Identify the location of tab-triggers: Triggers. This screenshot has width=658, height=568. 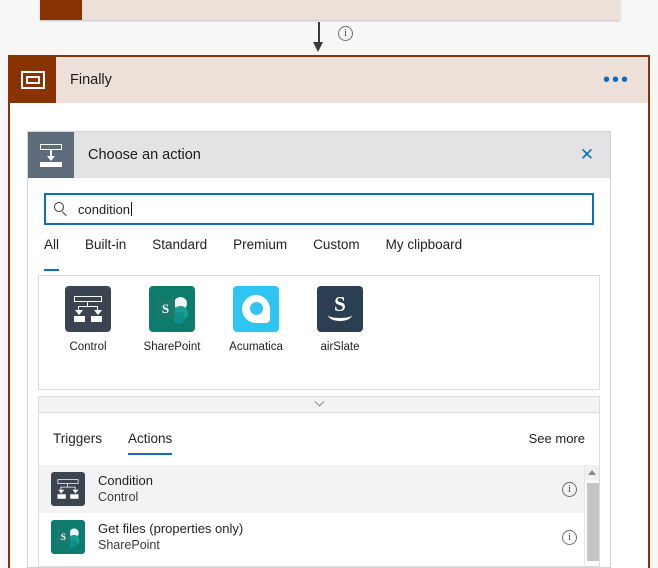
(77, 443).